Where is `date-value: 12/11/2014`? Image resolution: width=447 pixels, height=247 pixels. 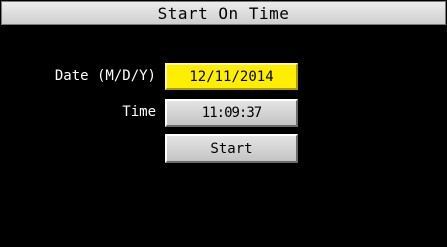
date-value: 12/11/2014 is located at coordinates (231, 76).